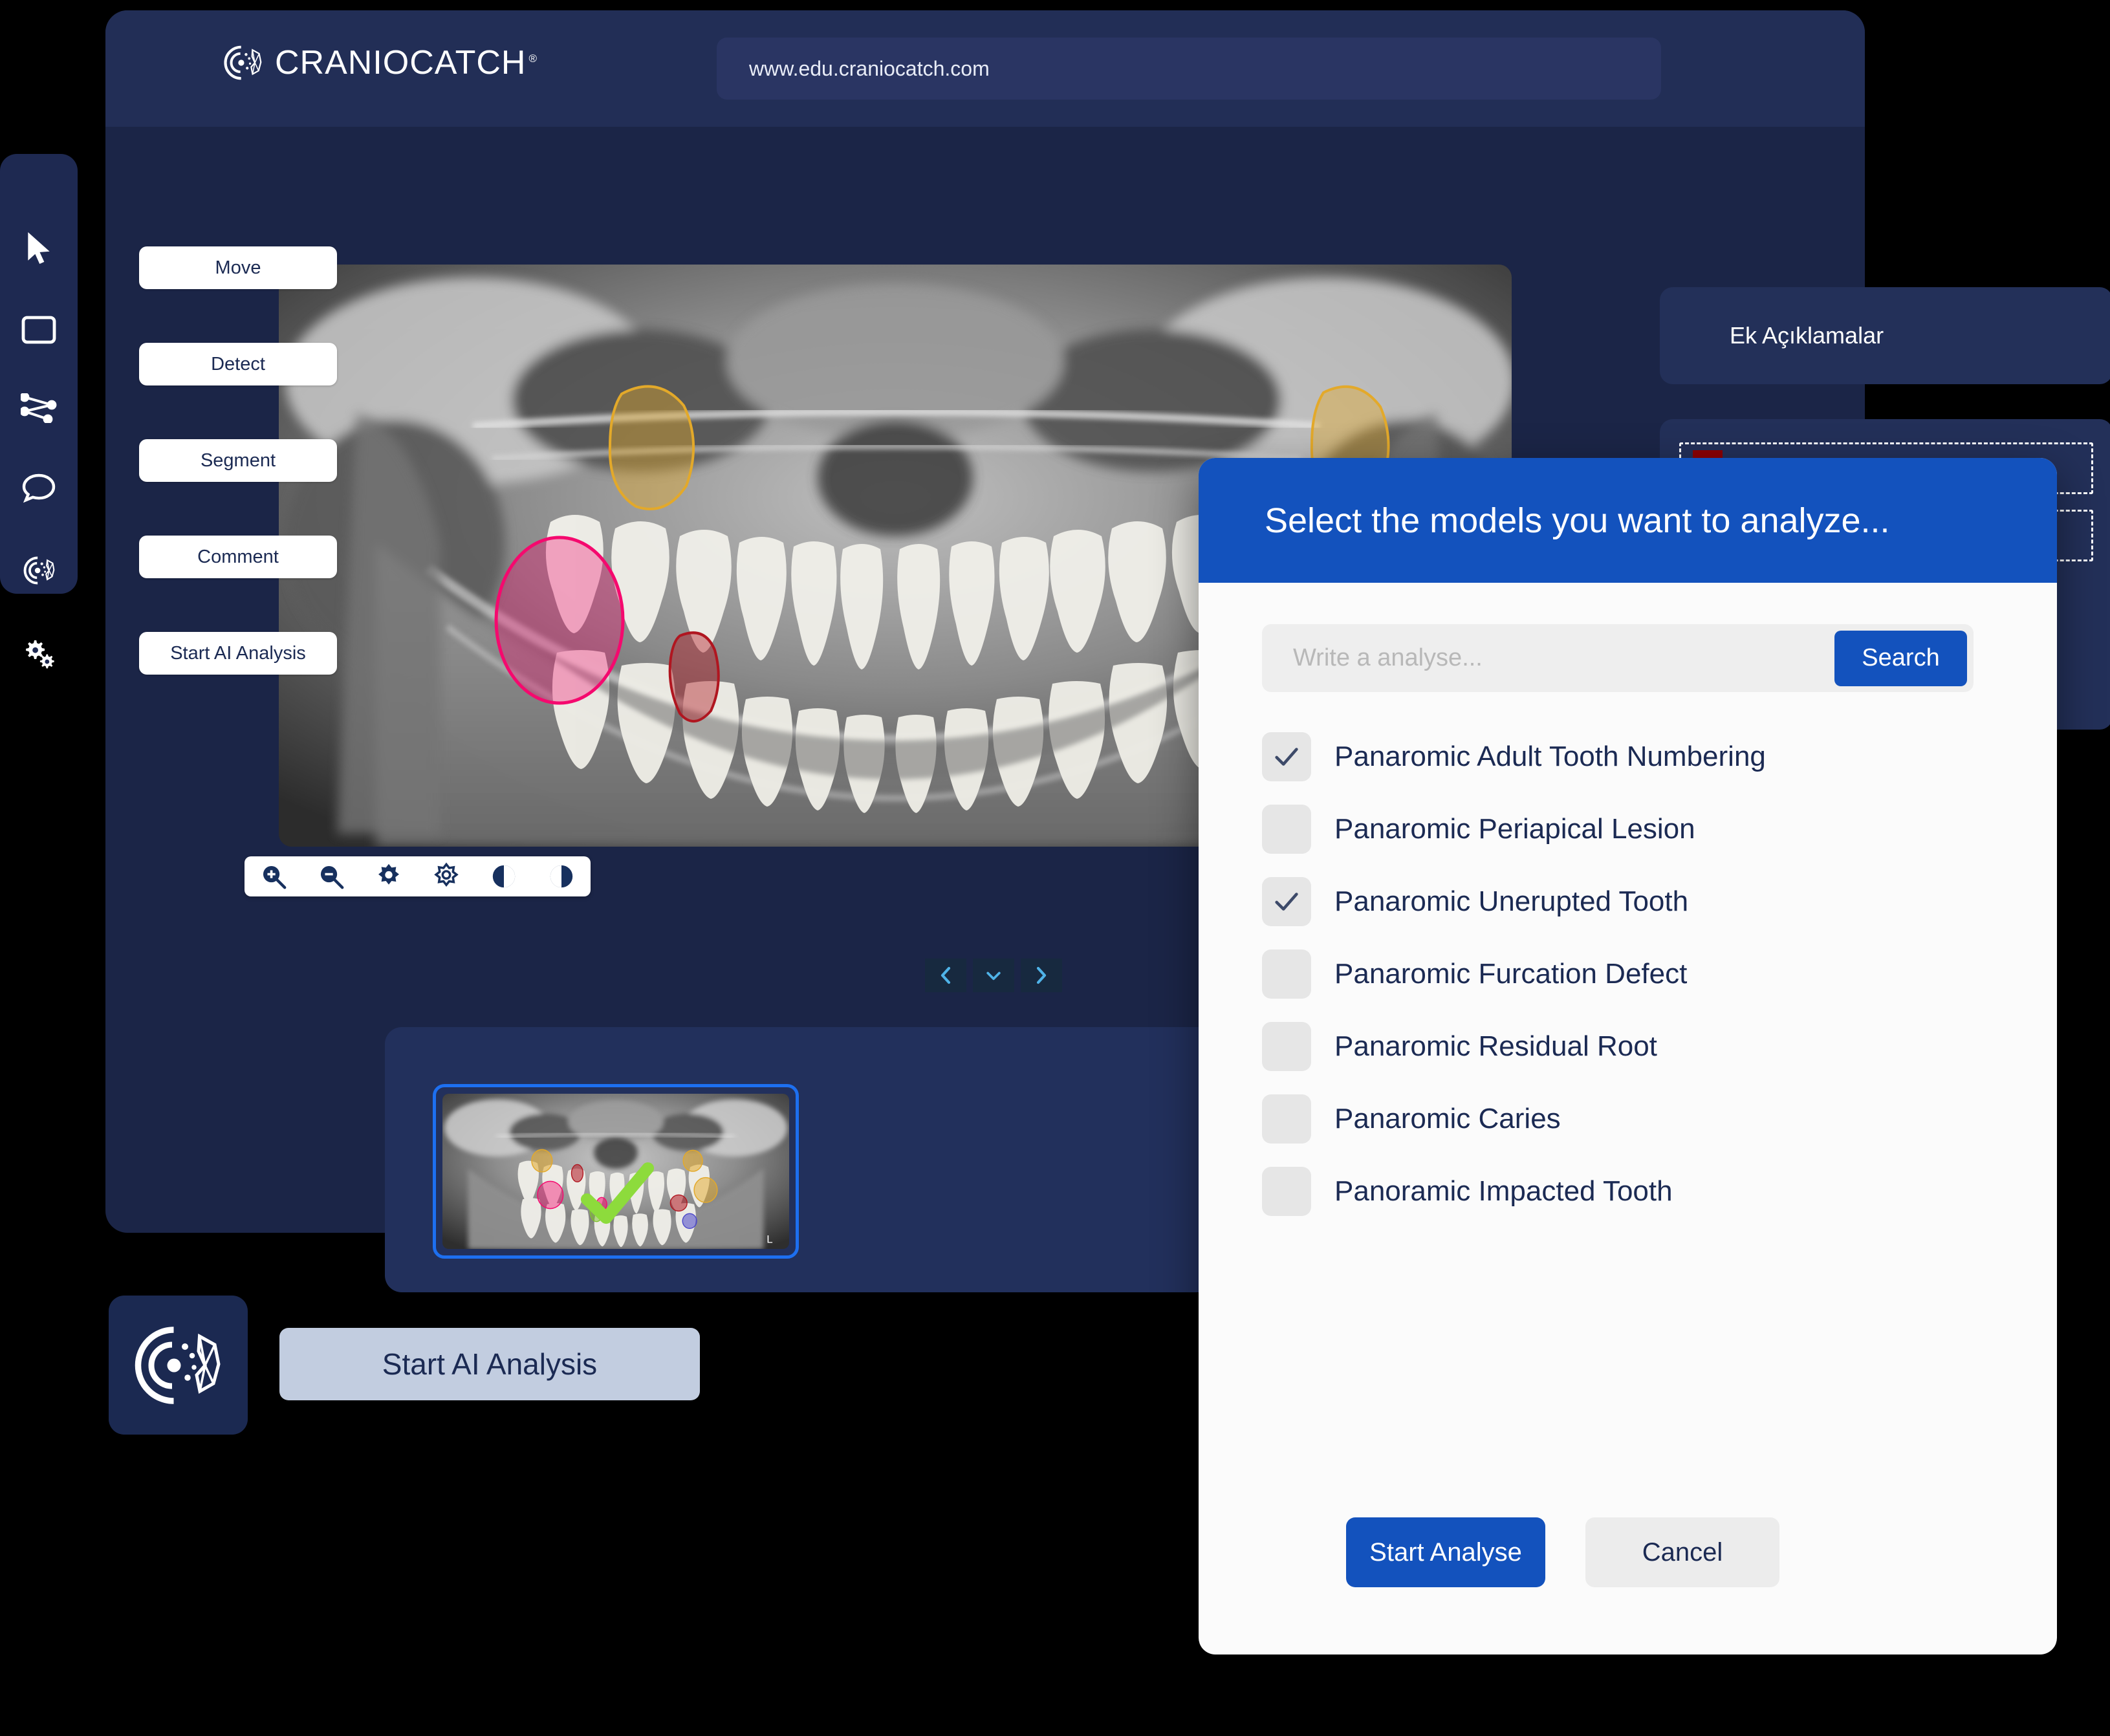  I want to click on start-analyse-button: Start Analyse, so click(1445, 1552).